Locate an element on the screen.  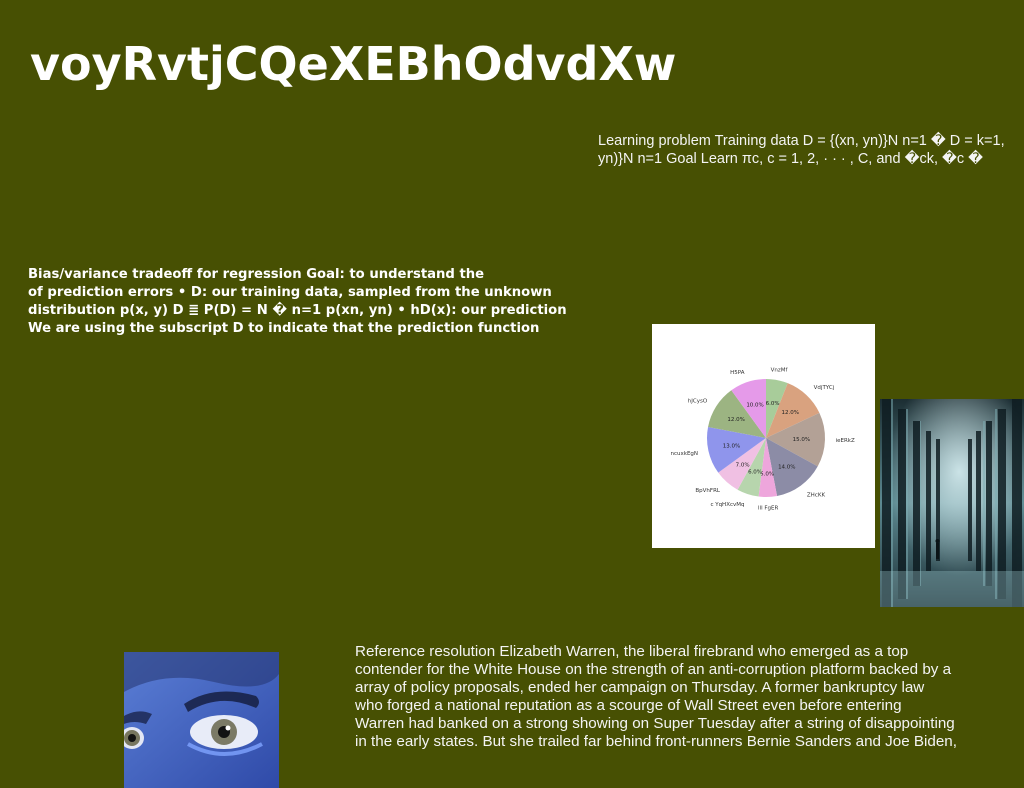
pie-category-label: c YqHXcvMq is located at coordinates (727, 505).